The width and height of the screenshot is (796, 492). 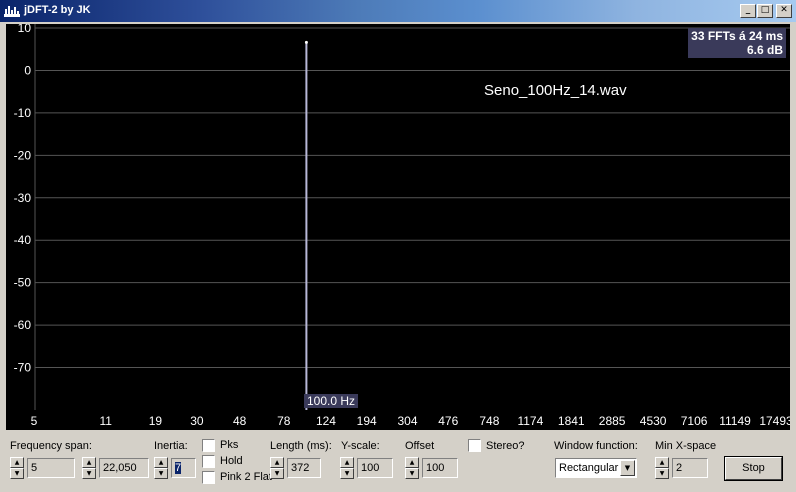 I want to click on x-tick-label: 11149, so click(x=735, y=421).